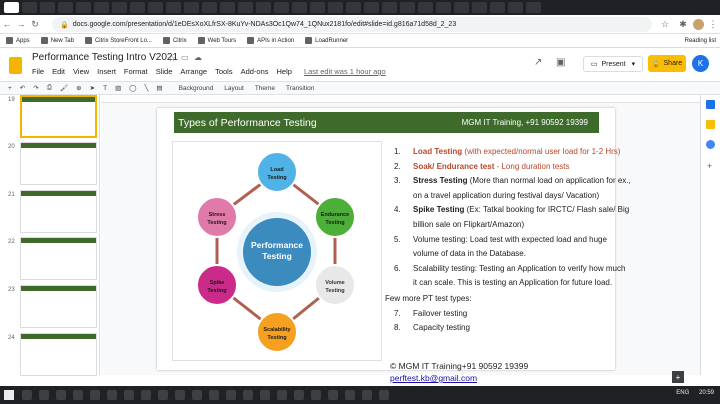 This screenshot has width=720, height=404. What do you see at coordinates (710, 124) in the screenshot?
I see `keep-icon` at bounding box center [710, 124].